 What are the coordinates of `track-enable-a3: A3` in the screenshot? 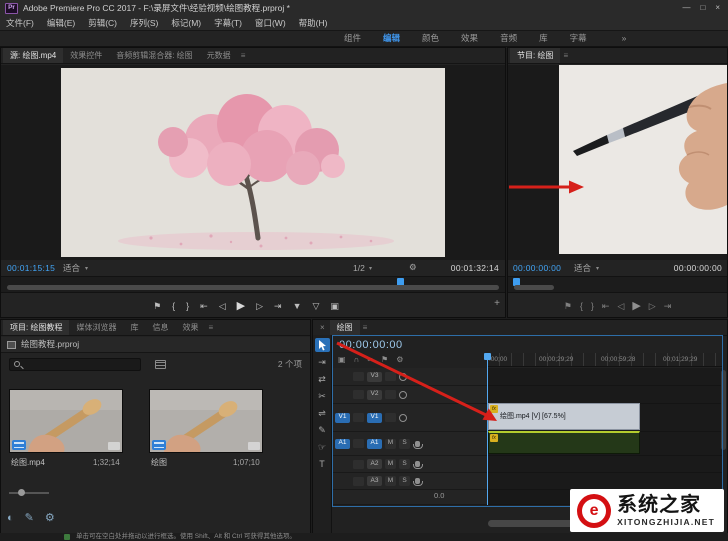 It's located at (374, 481).